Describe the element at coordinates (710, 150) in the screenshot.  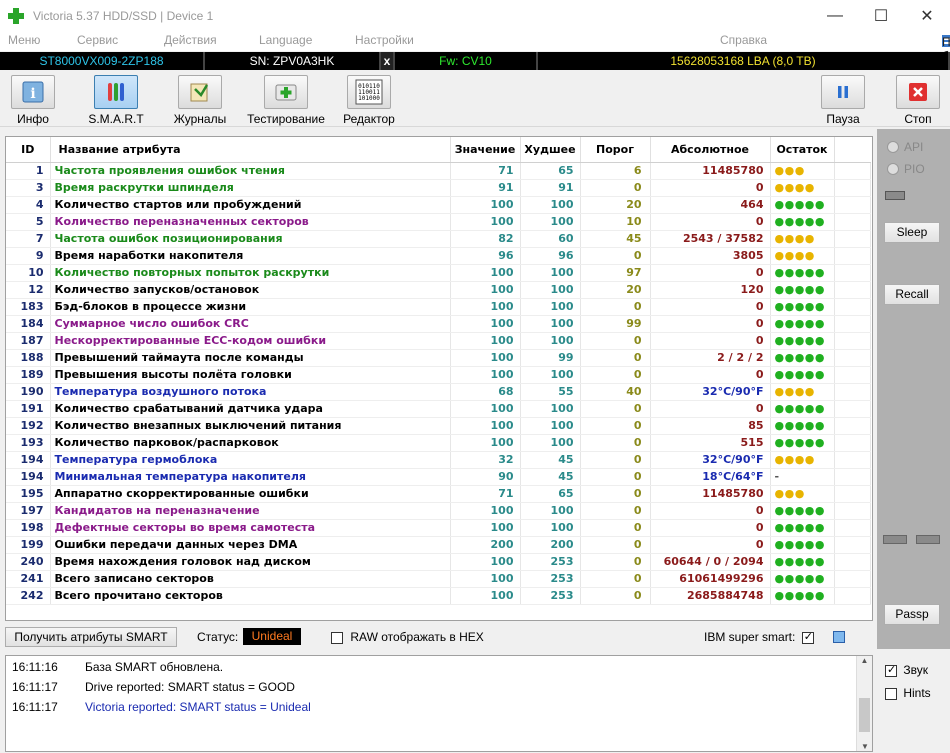
I see `col-raw-header: Абсолютное` at that location.